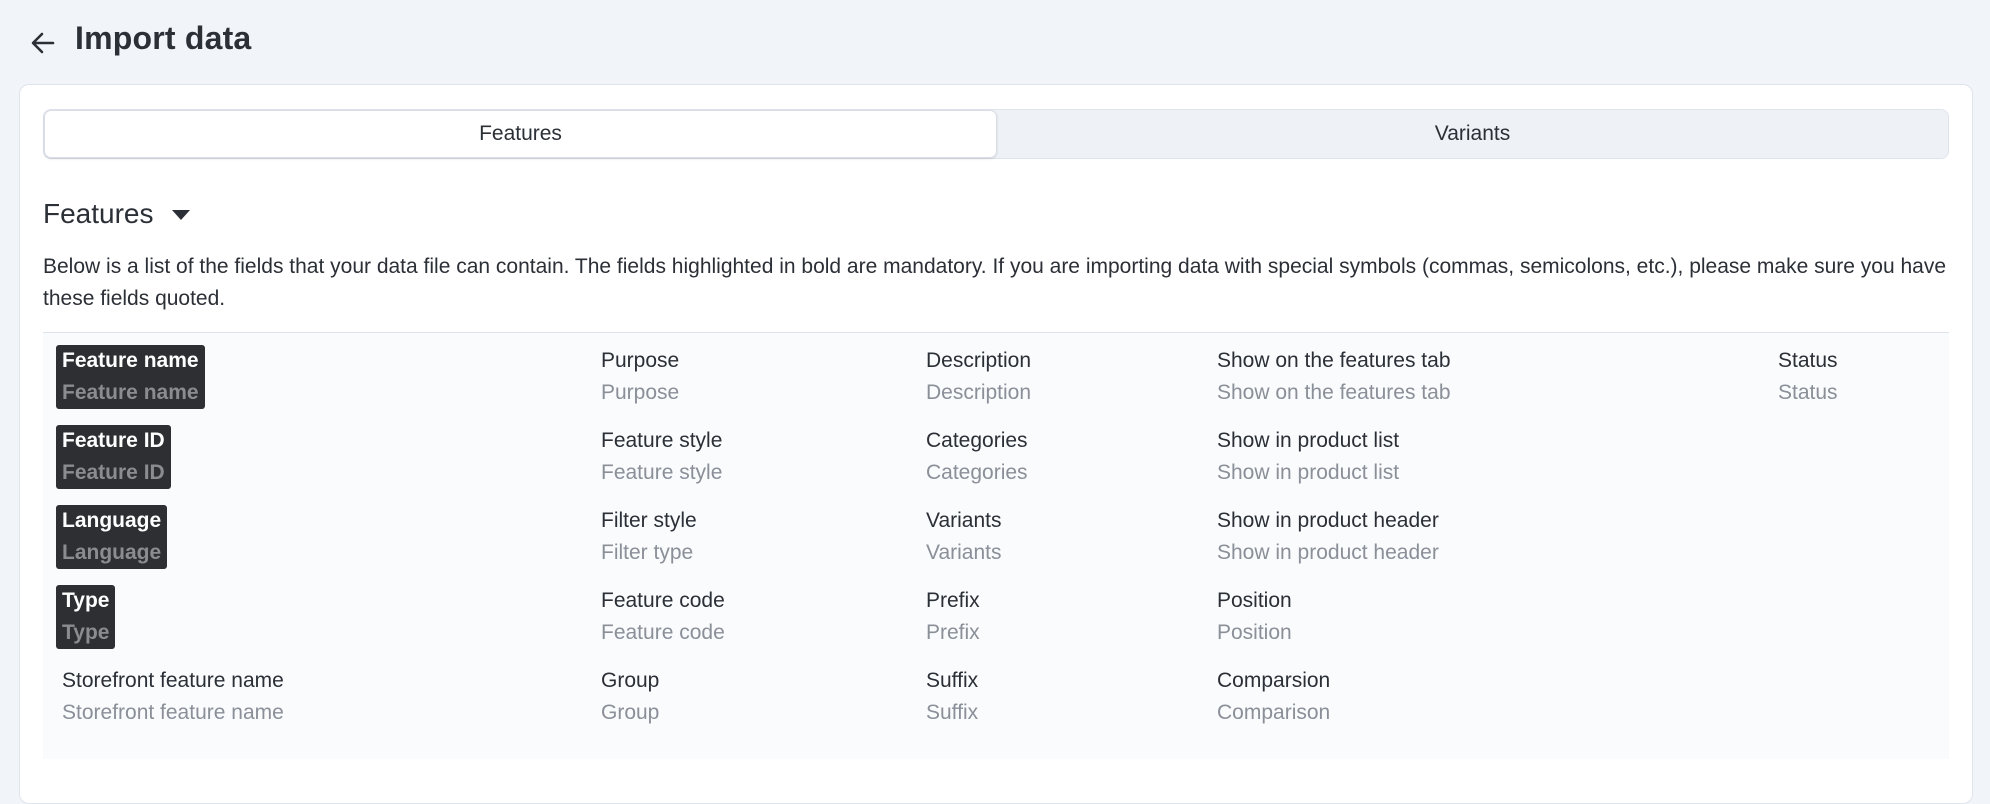 The width and height of the screenshot is (1990, 804). Describe the element at coordinates (98, 213) in the screenshot. I see `section-title: Features` at that location.